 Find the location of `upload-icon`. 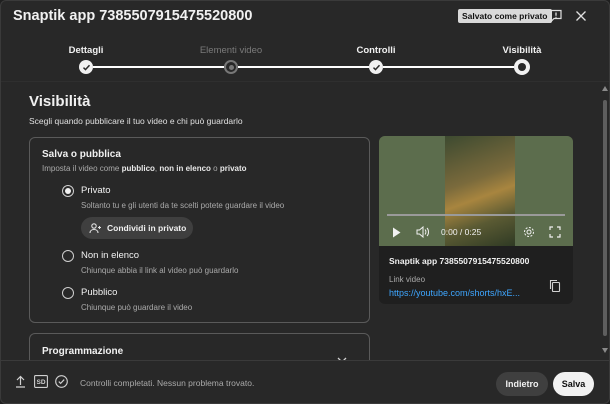

upload-icon is located at coordinates (20, 381).